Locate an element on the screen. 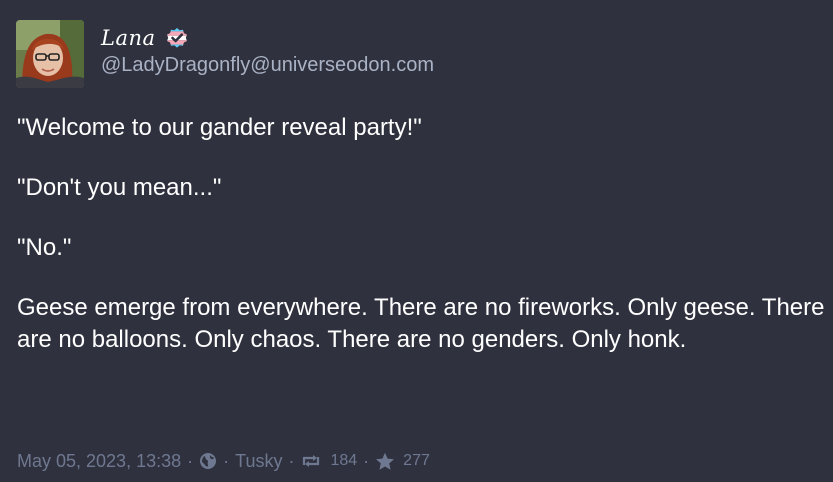 This screenshot has height=482, width=833. boost-icon is located at coordinates (311, 461).